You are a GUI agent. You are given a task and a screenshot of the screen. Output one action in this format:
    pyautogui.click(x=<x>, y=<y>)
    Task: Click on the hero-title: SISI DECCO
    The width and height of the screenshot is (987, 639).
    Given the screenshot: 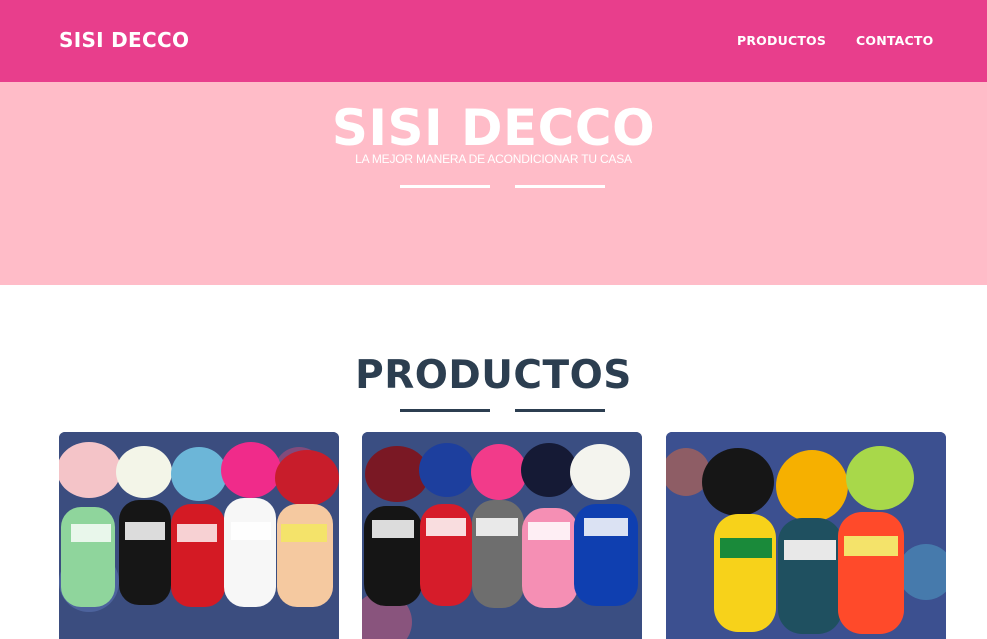 What is the action you would take?
    pyautogui.click(x=493, y=128)
    